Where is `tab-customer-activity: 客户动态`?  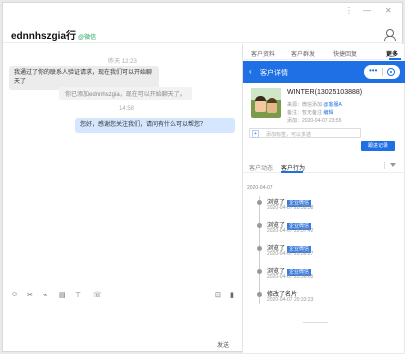
tab-customer-activity: 客户动态 is located at coordinates (261, 167).